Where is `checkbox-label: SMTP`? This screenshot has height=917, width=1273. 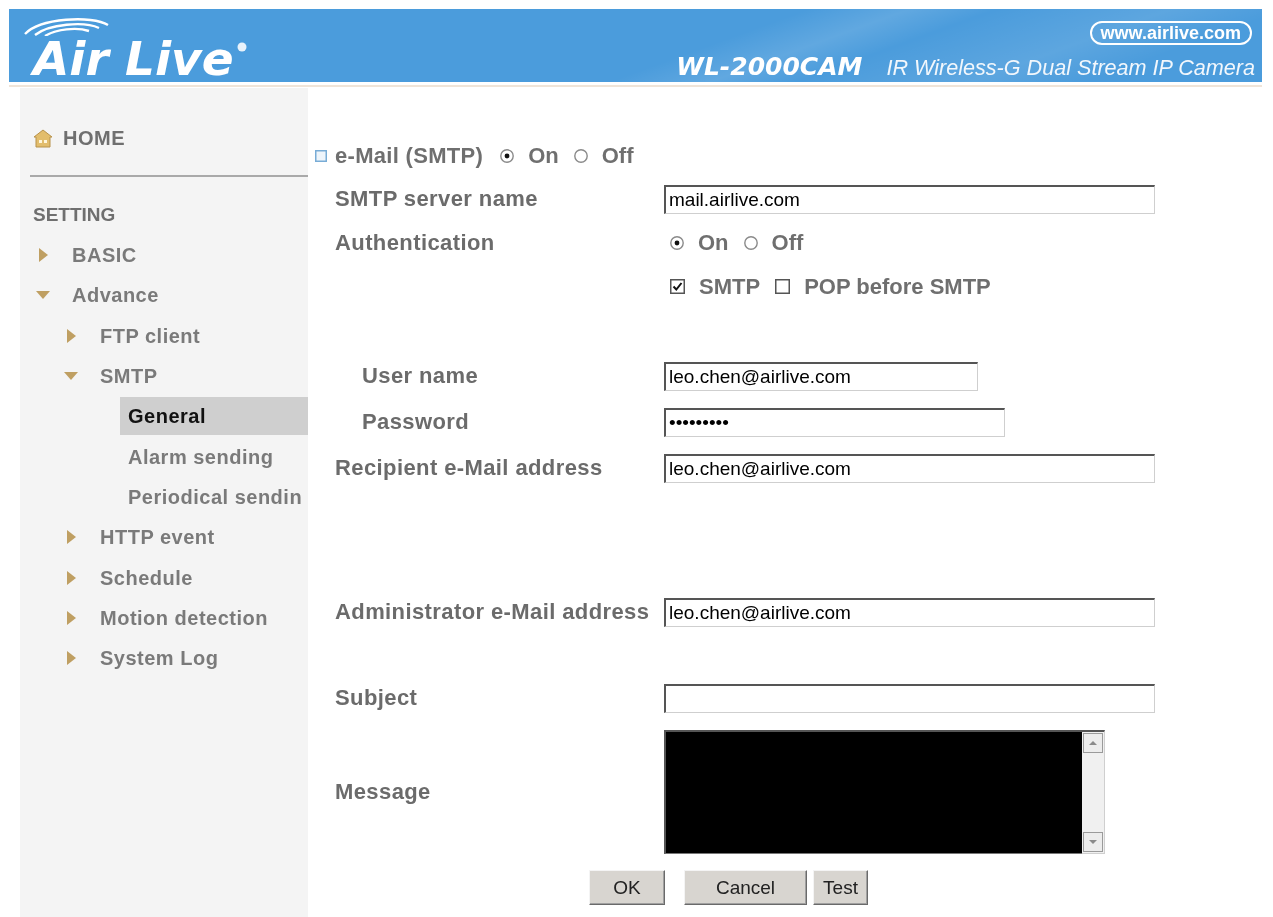
checkbox-label: SMTP is located at coordinates (730, 286).